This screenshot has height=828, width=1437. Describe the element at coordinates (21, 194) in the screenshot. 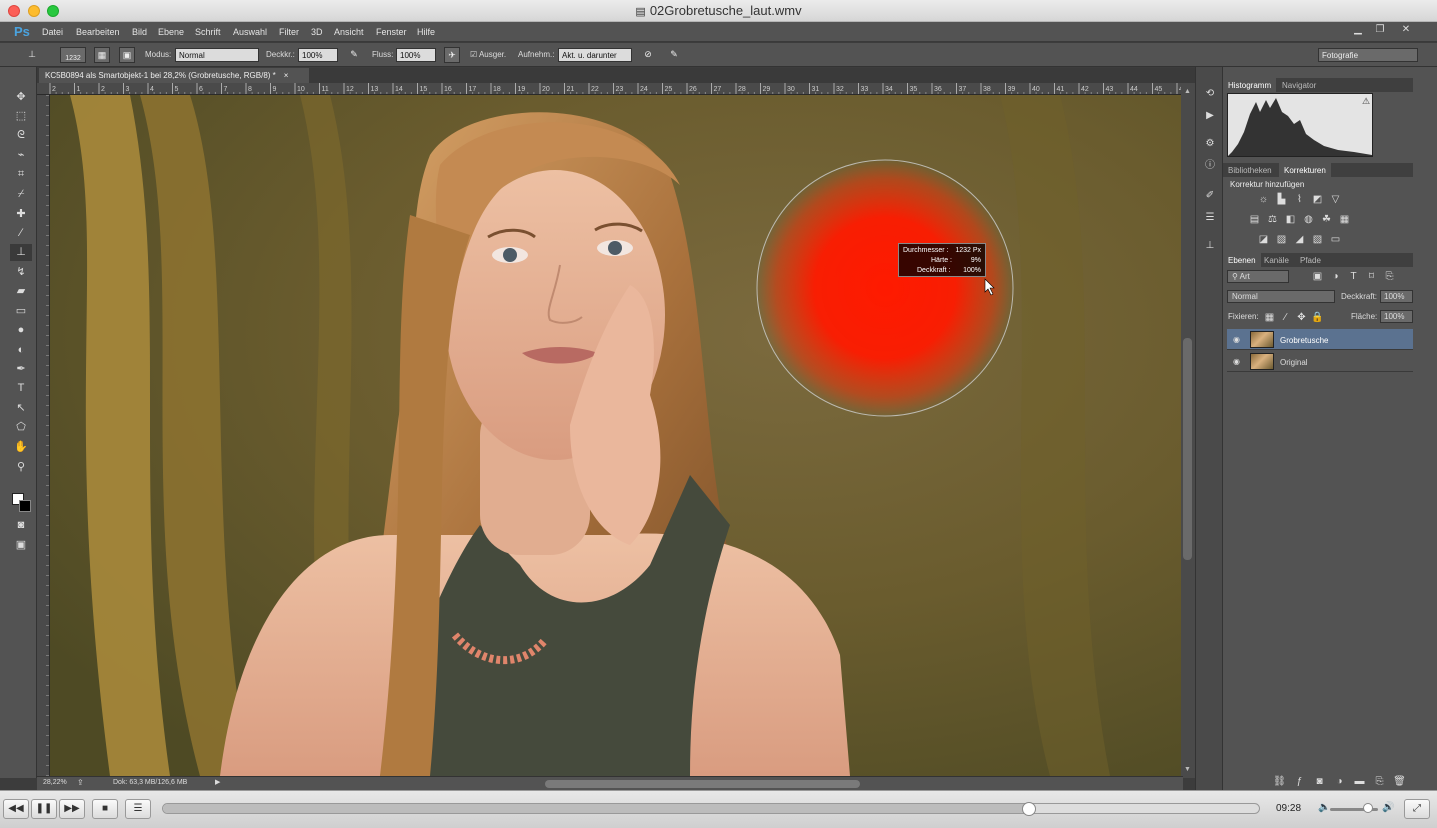

I see `eyedropper-tool-icon: ⌿` at that location.